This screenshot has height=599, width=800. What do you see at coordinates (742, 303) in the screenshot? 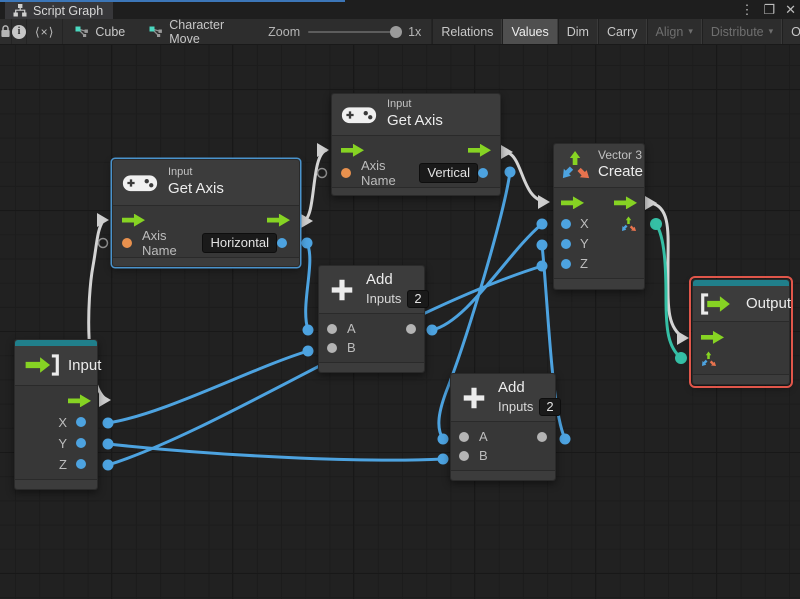
I see `node-header: Output` at bounding box center [742, 303].